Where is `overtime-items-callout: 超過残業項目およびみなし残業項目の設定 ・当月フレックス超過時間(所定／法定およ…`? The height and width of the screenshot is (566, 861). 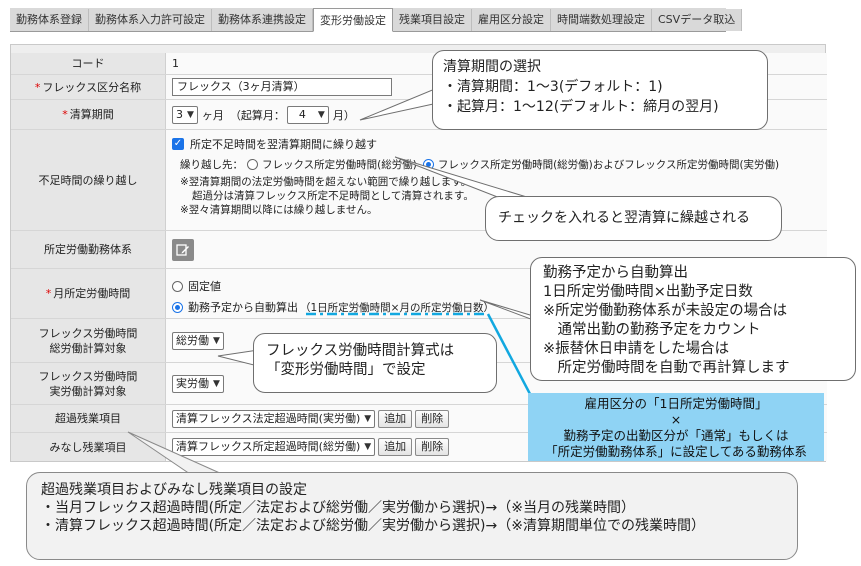 overtime-items-callout: 超過残業項目およびみなし残業項目の設定 ・当月フレックス超過時間(所定／法定およ… is located at coordinates (412, 516).